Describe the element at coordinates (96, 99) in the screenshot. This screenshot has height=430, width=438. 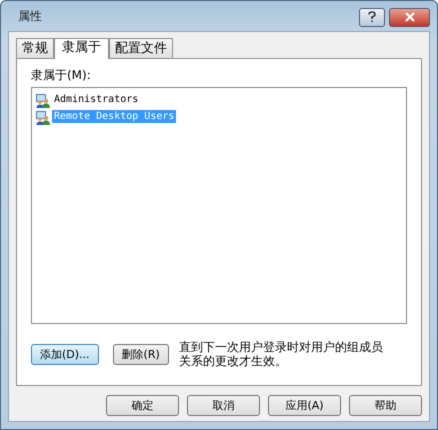
I see `list-item: Administrators` at that location.